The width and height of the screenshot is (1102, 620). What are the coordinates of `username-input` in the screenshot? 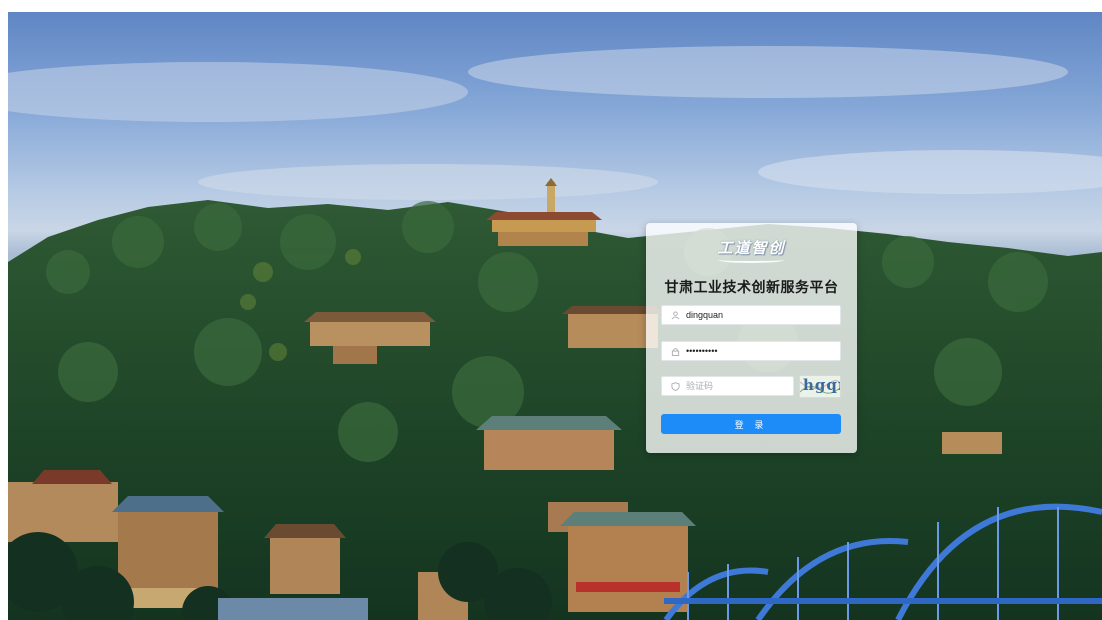 It's located at (763, 315).